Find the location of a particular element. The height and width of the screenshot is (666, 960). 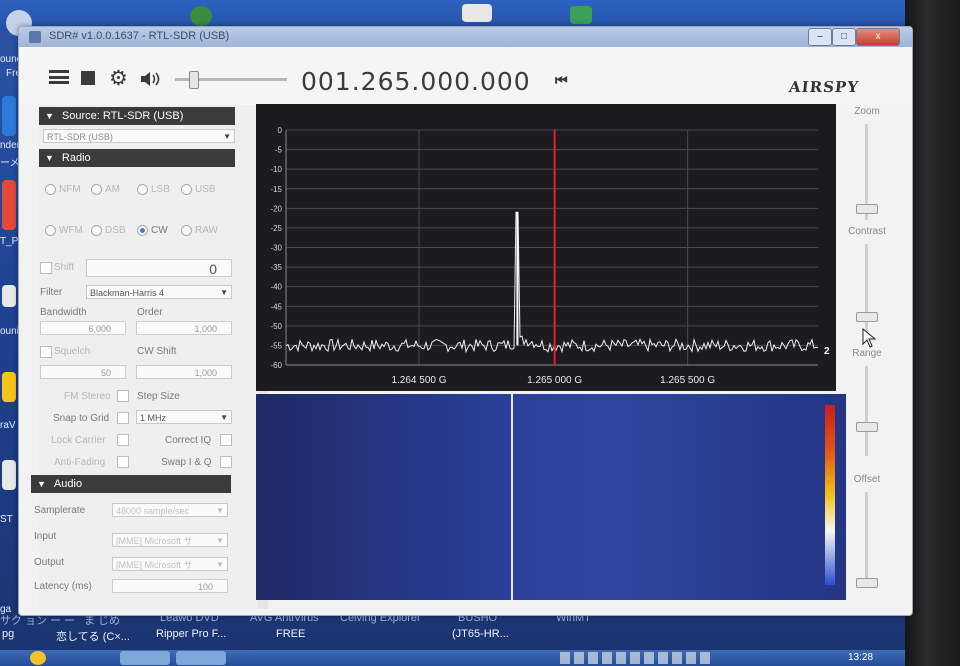

offset-track is located at coordinates (866, 537).